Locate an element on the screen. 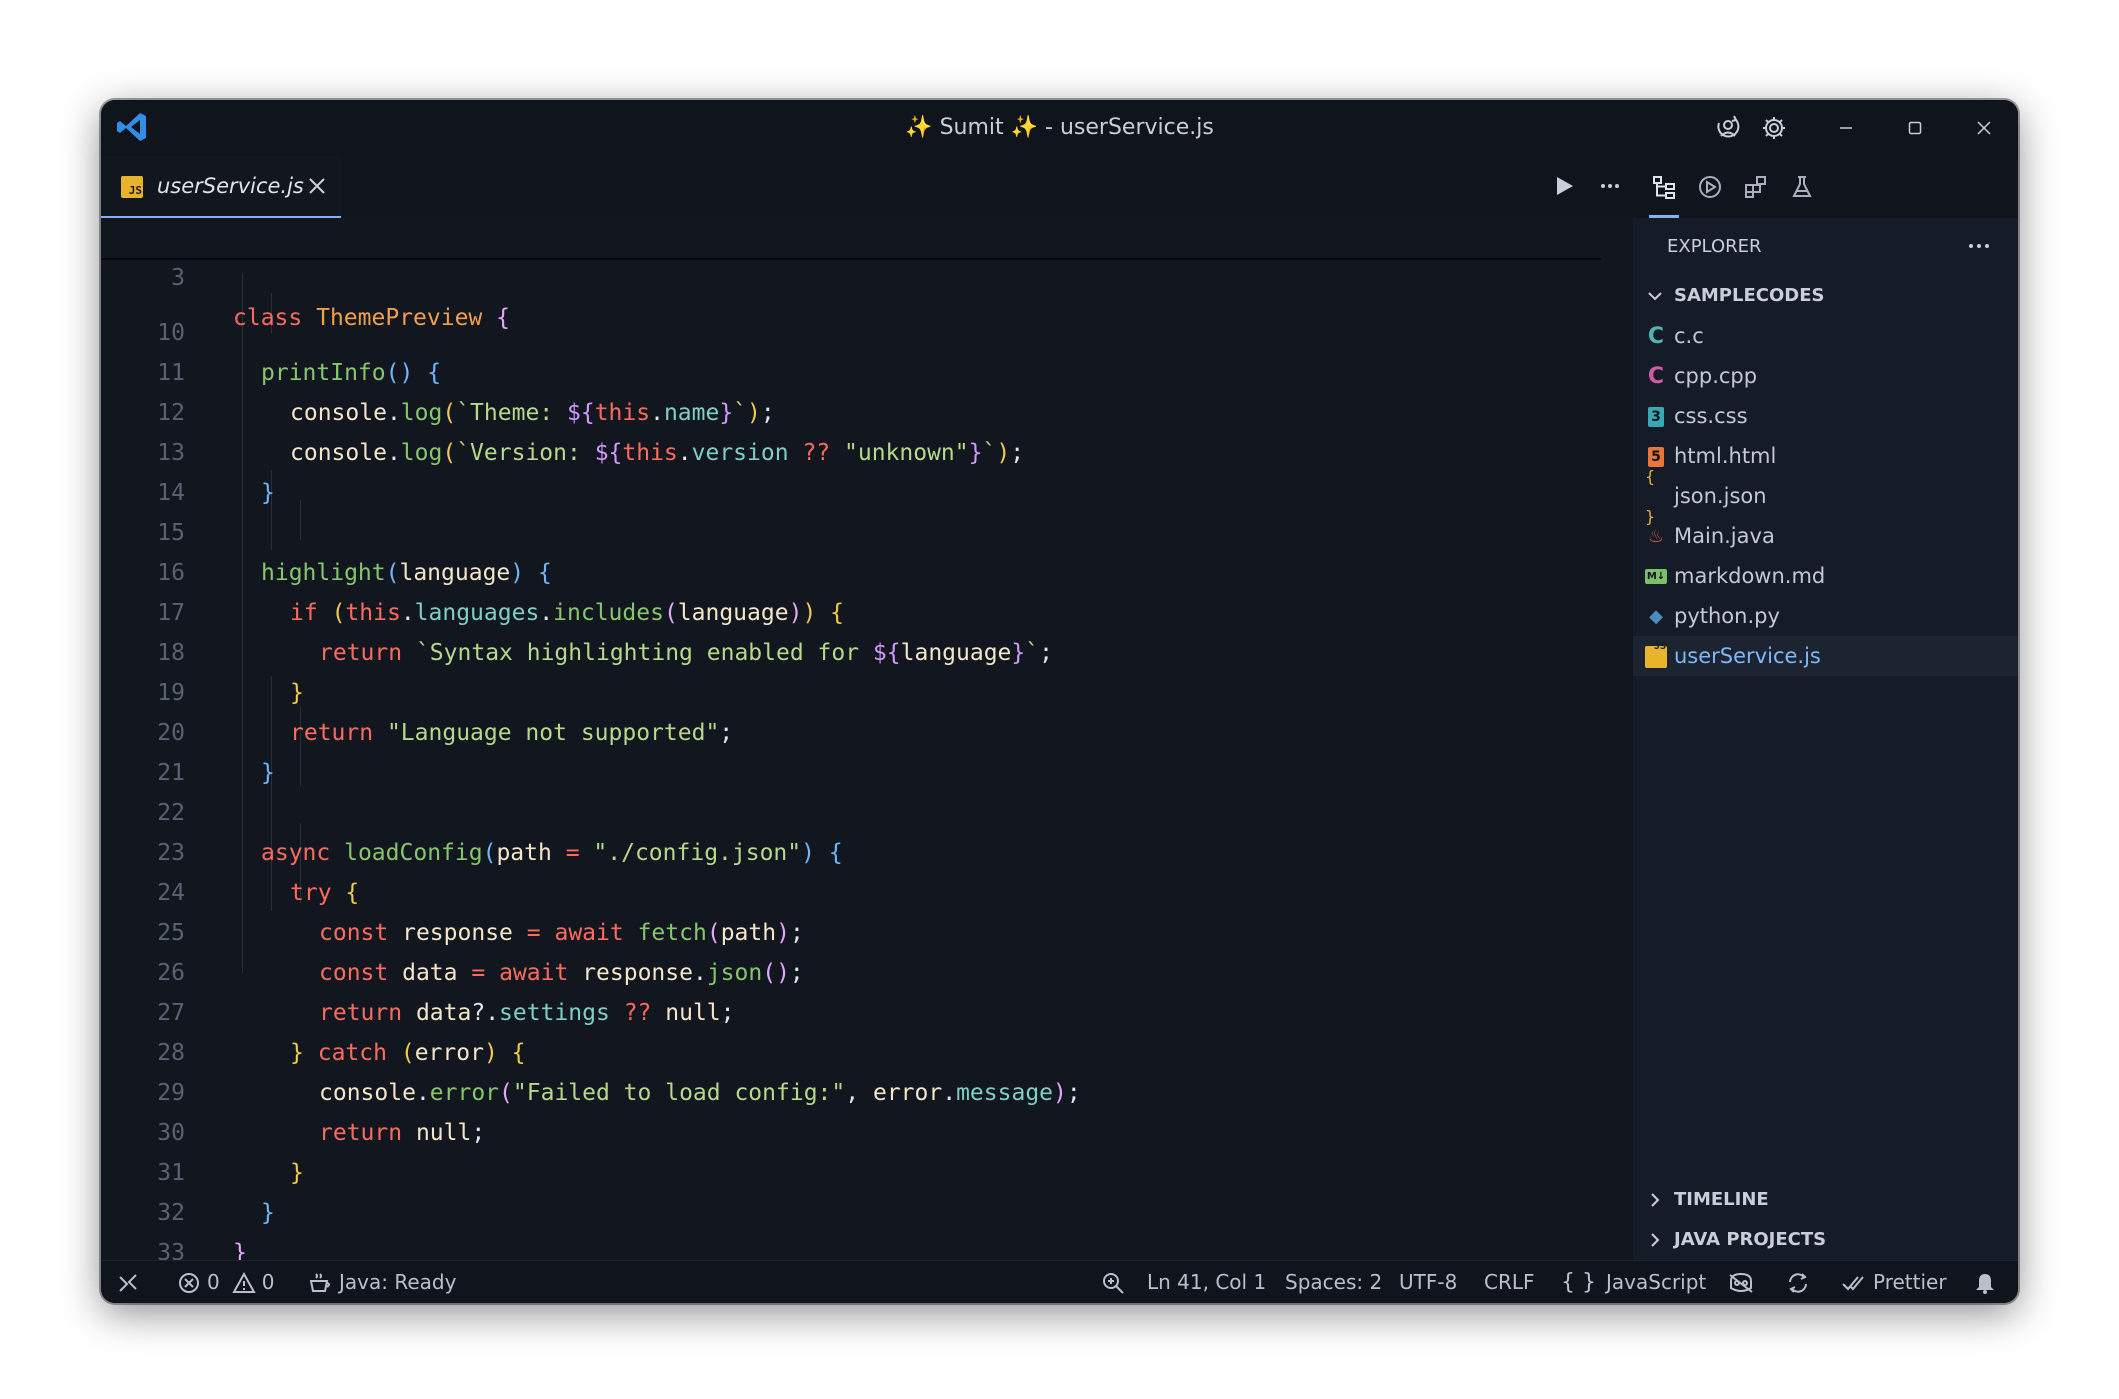  extensions-icon is located at coordinates (1755, 187).